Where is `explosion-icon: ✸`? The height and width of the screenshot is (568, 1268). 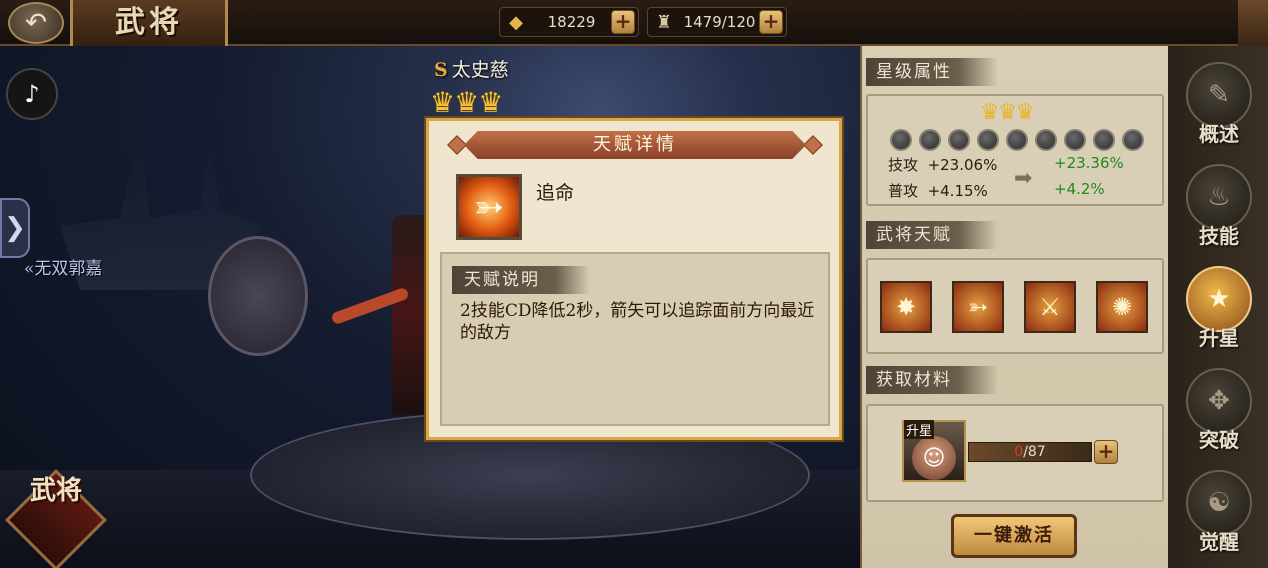
explosion-icon: ✸ is located at coordinates (906, 307).